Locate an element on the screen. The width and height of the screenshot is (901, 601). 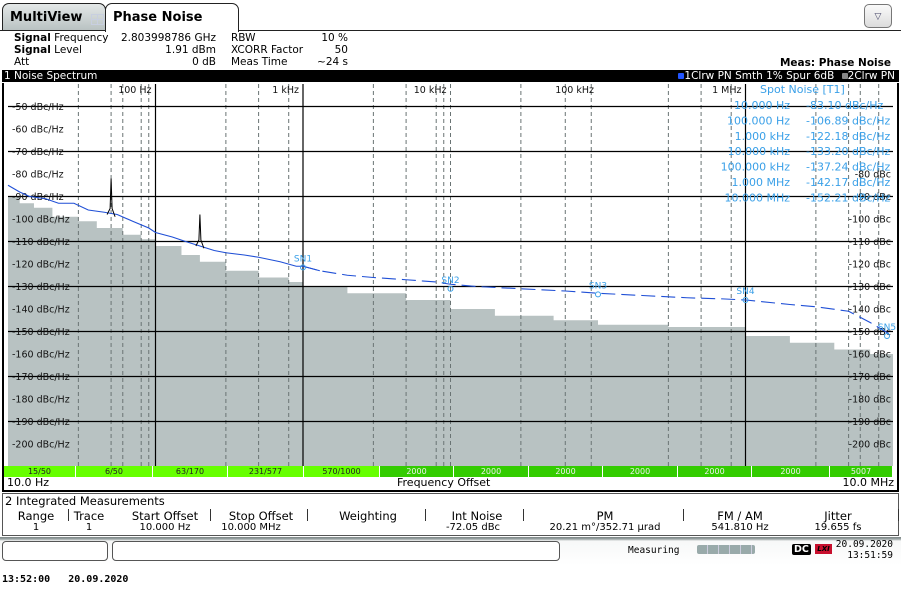
spot-noise-value: -137.24 dBc/Hz is located at coordinates (848, 167).